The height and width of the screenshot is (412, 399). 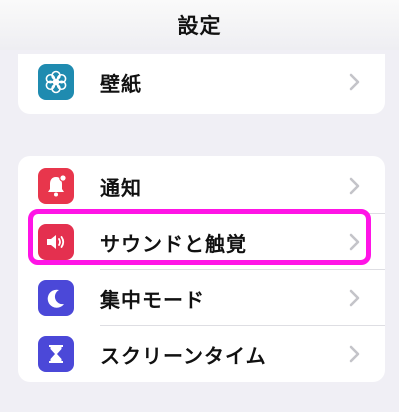 I want to click on sounds-label: サウンドと触覚, so click(x=173, y=243).